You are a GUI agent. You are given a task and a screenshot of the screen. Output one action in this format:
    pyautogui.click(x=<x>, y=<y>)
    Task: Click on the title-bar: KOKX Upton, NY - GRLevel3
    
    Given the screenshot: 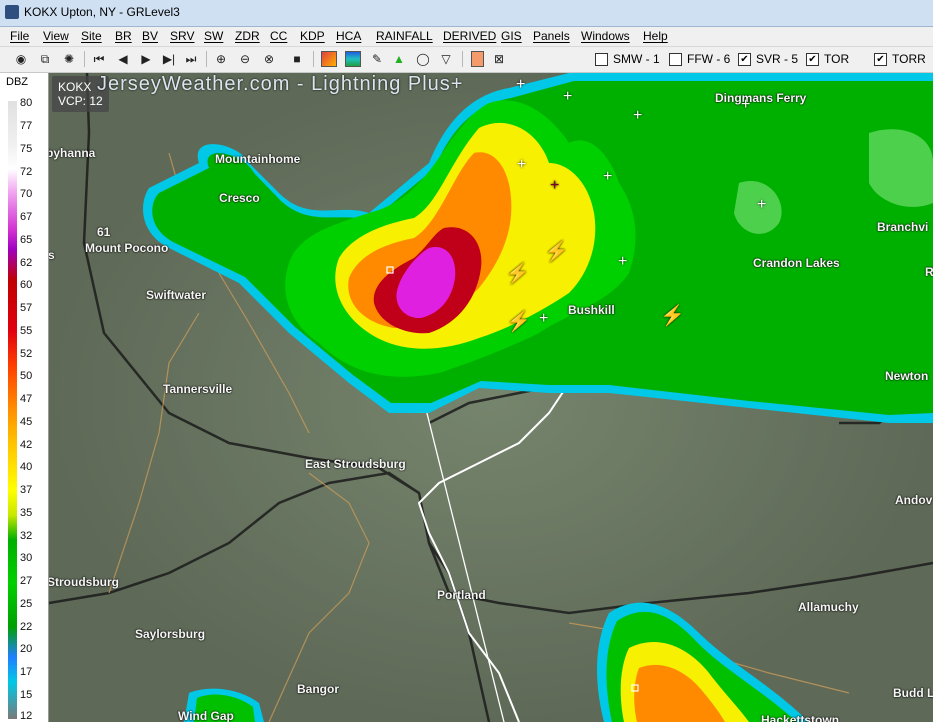 What is the action you would take?
    pyautogui.click(x=466, y=13)
    